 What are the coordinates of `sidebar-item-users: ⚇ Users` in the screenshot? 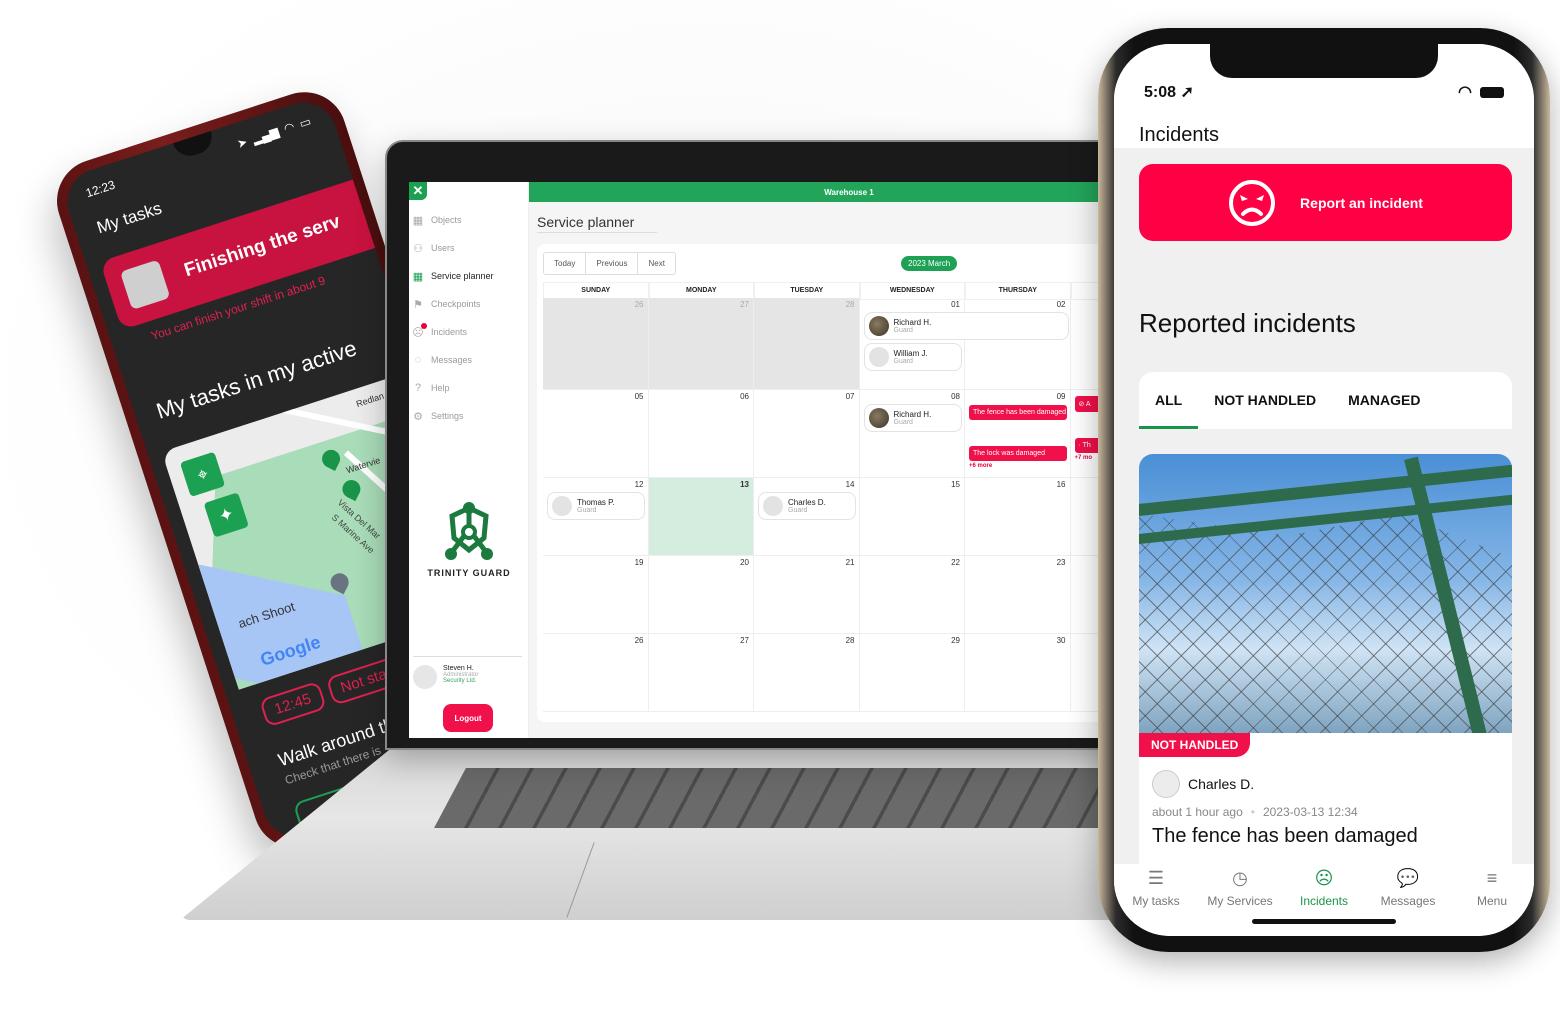 It's located at (469, 248).